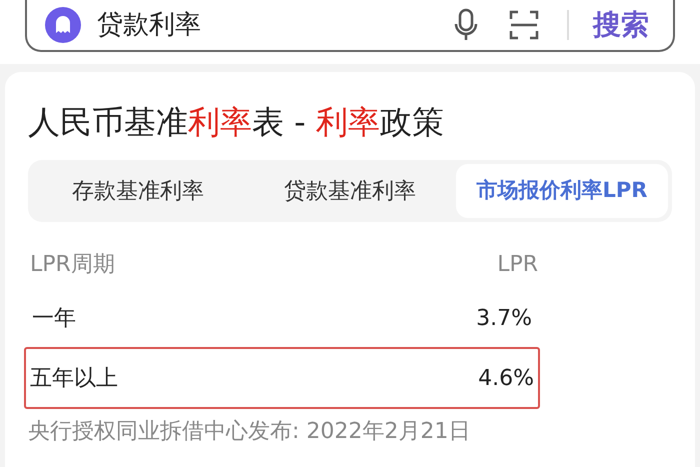  What do you see at coordinates (74, 378) in the screenshot?
I see `table-cell-text: 五年以上` at bounding box center [74, 378].